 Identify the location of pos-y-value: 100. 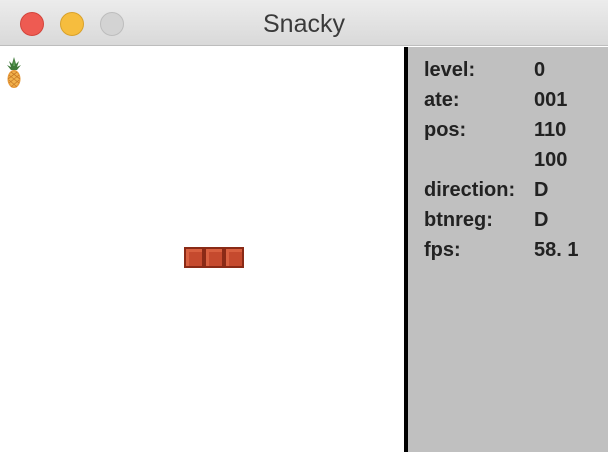
(551, 160).